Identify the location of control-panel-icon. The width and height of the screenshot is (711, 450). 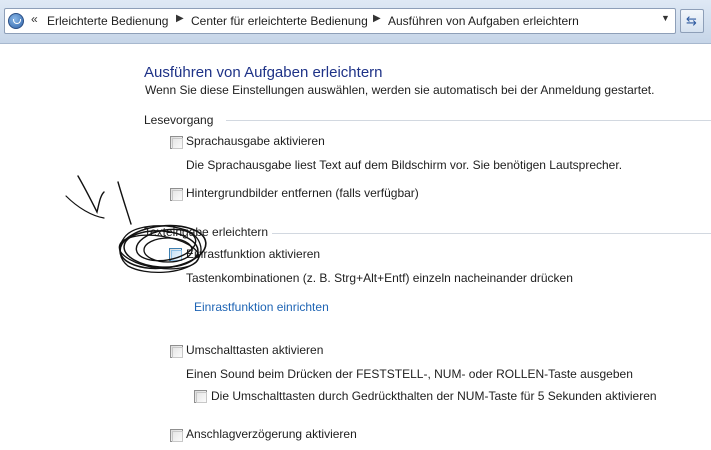
(16, 21).